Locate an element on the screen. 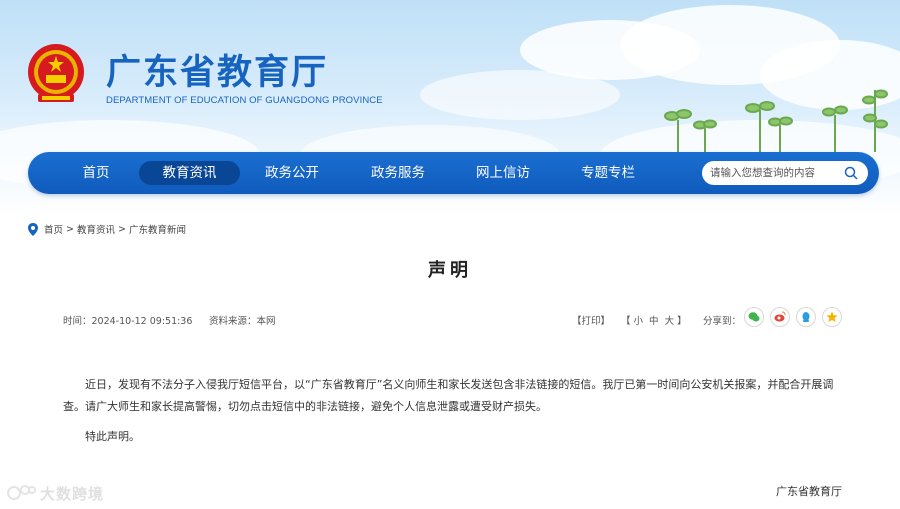 This screenshot has height=509, width=900. breadcrumb-education-news: 教育资讯 is located at coordinates (96, 229).